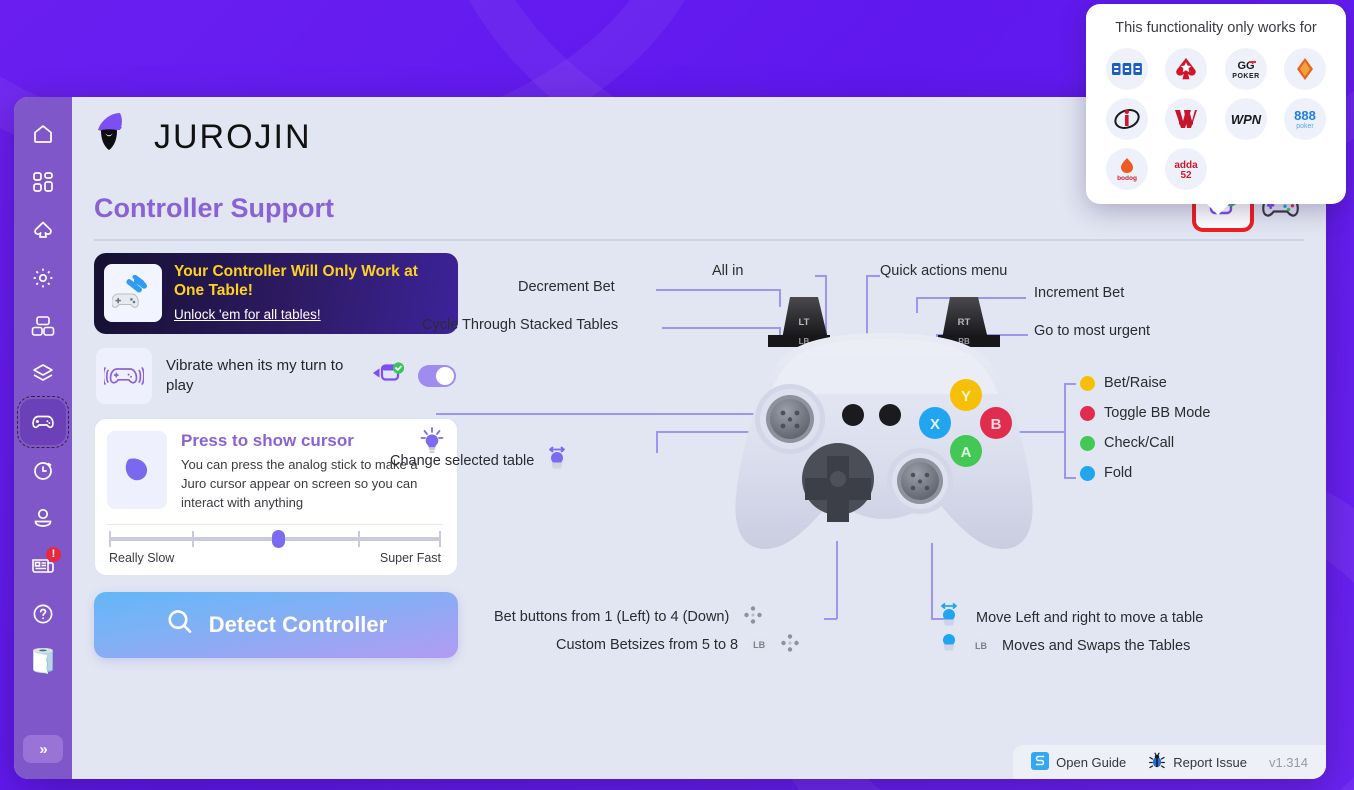 This screenshot has height=790, width=1354. What do you see at coordinates (437, 375) in the screenshot?
I see `vibrate-toggle` at bounding box center [437, 375].